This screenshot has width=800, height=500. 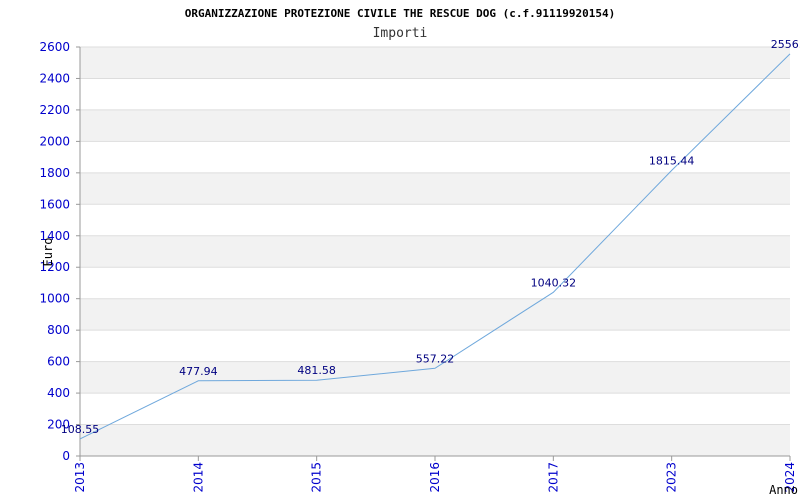 I want to click on x-tick-label: 2017, so click(x=553, y=477).